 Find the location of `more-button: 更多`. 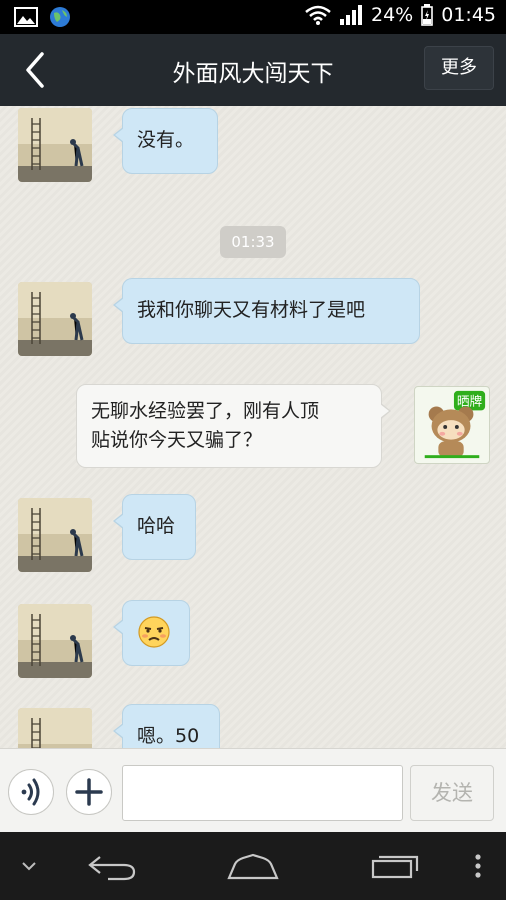

more-button: 更多 is located at coordinates (459, 68).